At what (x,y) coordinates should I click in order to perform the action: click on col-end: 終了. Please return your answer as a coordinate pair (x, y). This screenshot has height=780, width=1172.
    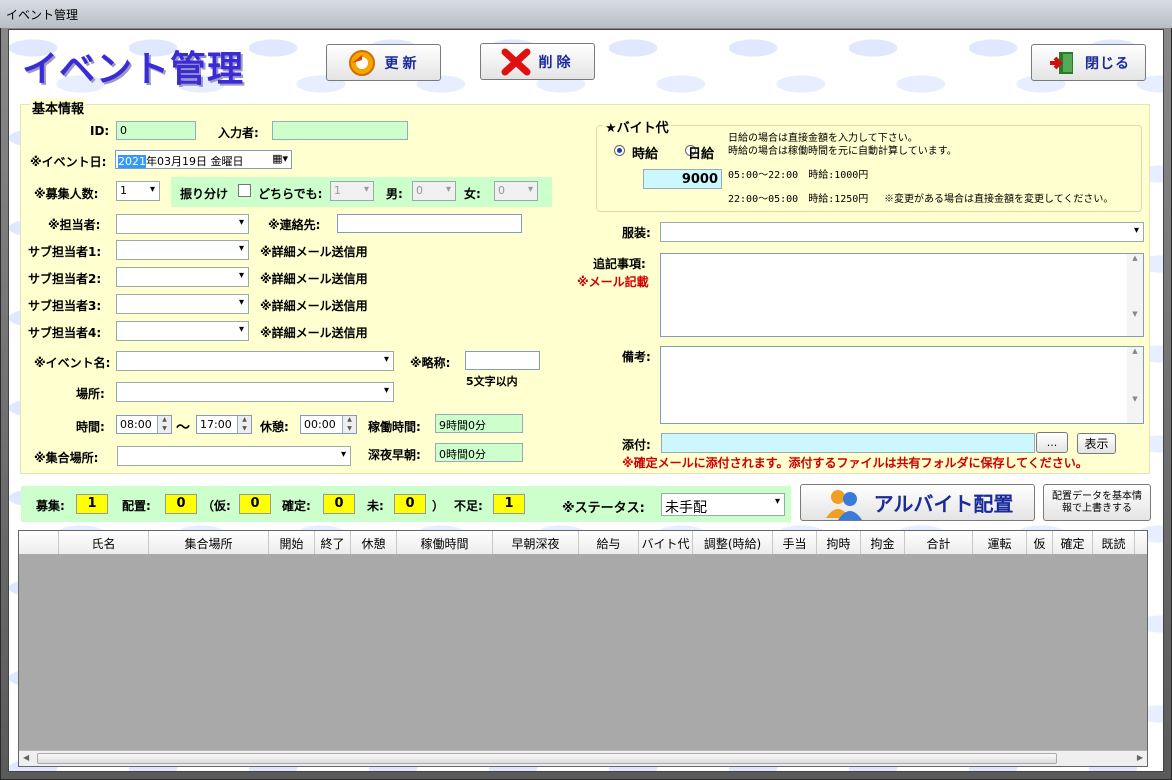
    Looking at the image, I should click on (333, 542).